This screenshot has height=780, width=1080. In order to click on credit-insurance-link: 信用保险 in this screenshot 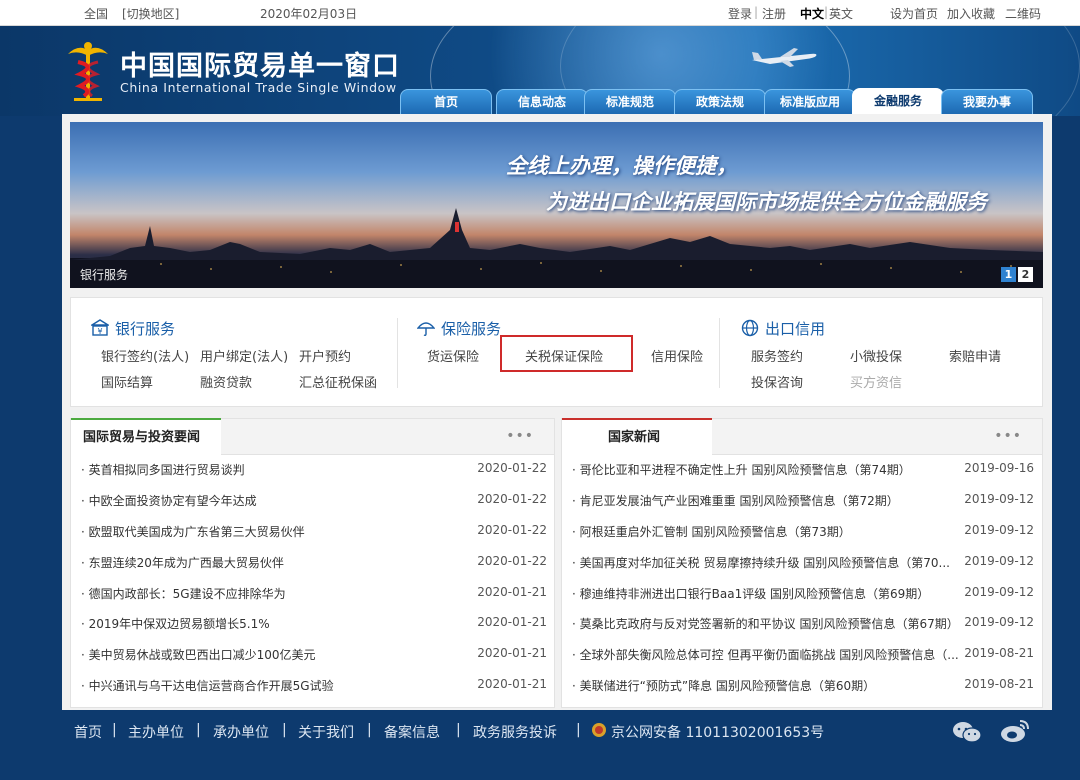, I will do `click(677, 355)`.